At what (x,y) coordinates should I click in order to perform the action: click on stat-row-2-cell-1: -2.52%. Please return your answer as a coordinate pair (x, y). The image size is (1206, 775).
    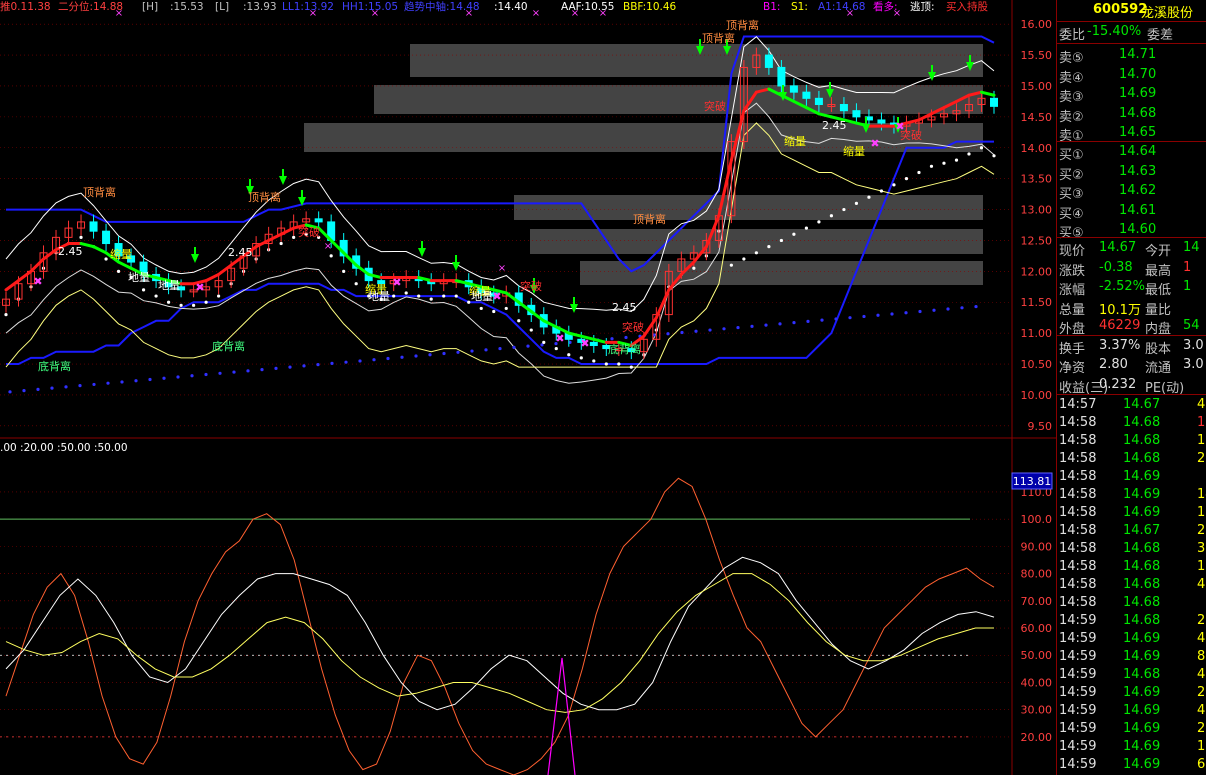
    Looking at the image, I should click on (1122, 286).